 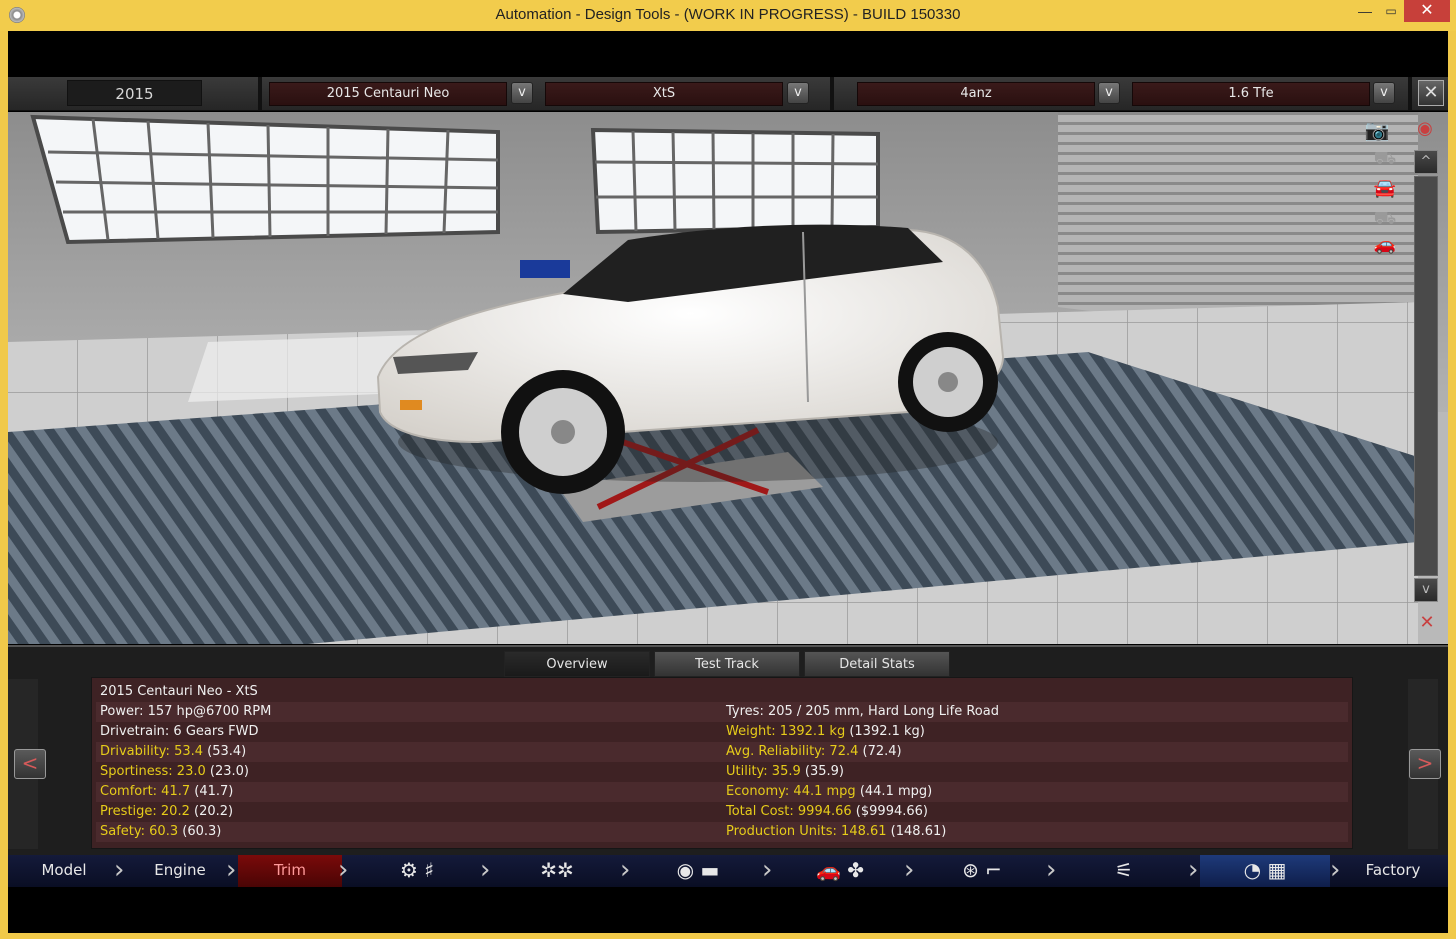 I want to click on nav-gearbox: ⚙ ♯, so click(x=417, y=871).